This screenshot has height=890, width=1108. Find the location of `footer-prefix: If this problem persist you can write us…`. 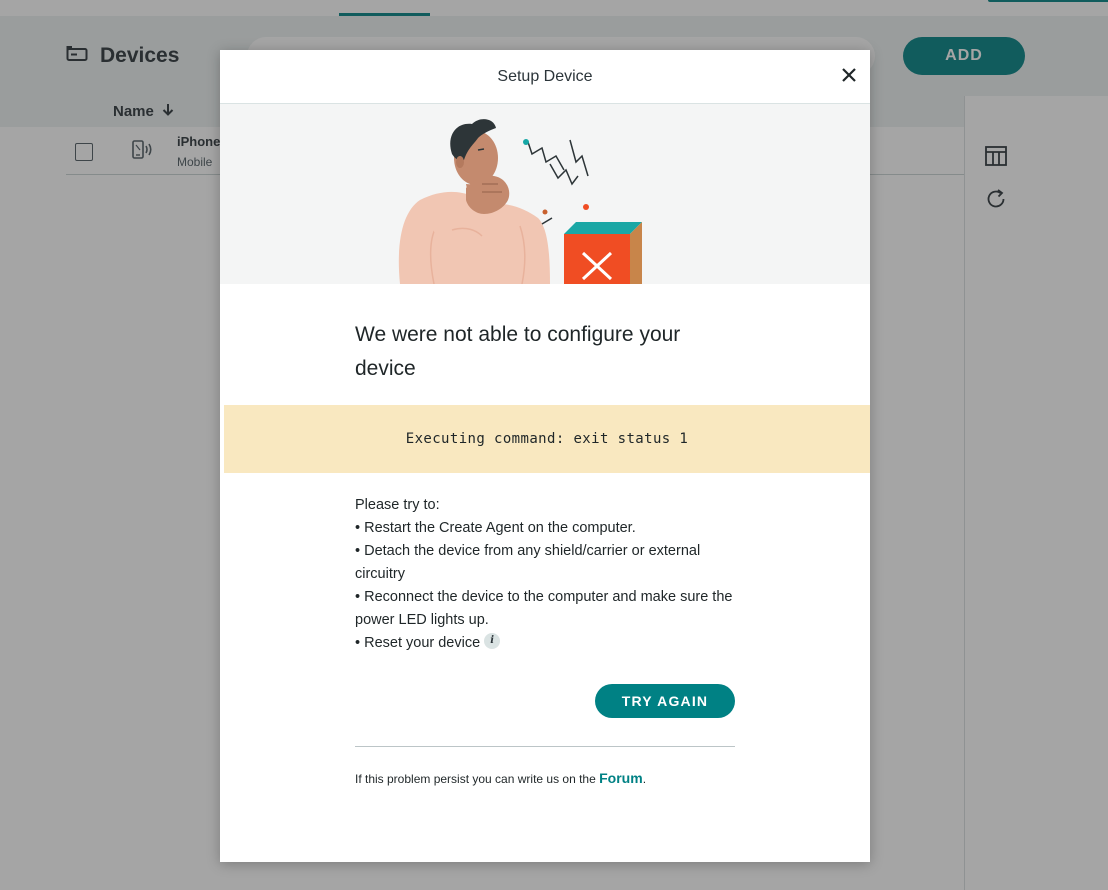

footer-prefix: If this problem persist you can write us… is located at coordinates (477, 779).